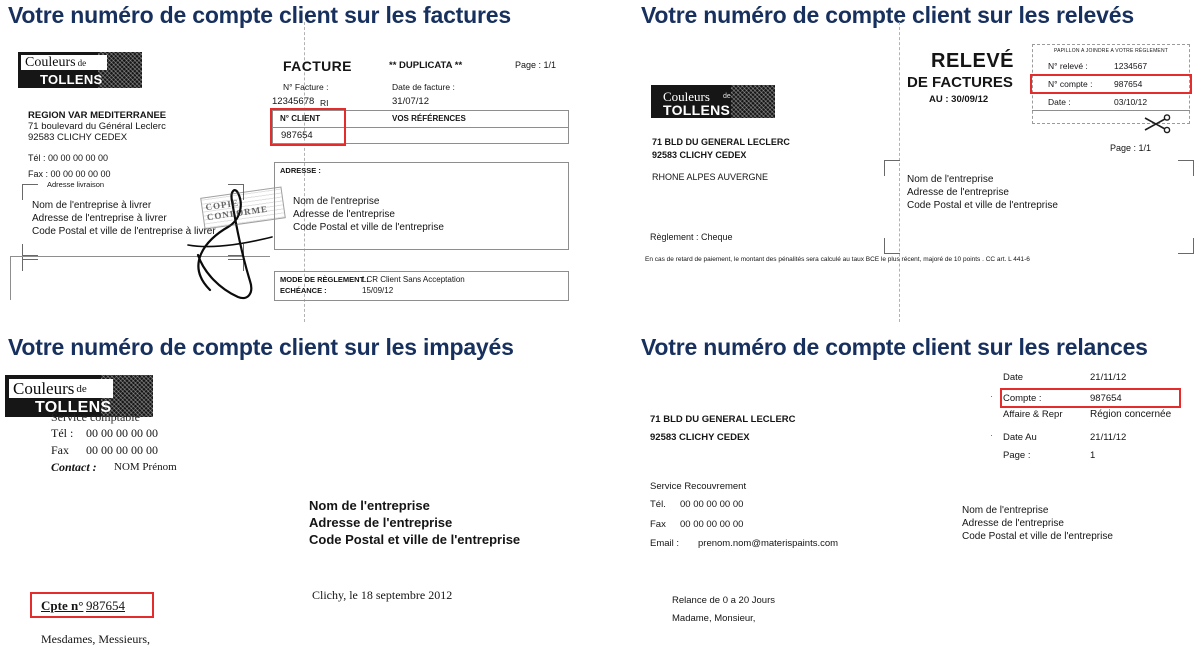 The image size is (1200, 650). I want to click on relance-tel-label: Tél., so click(658, 504).